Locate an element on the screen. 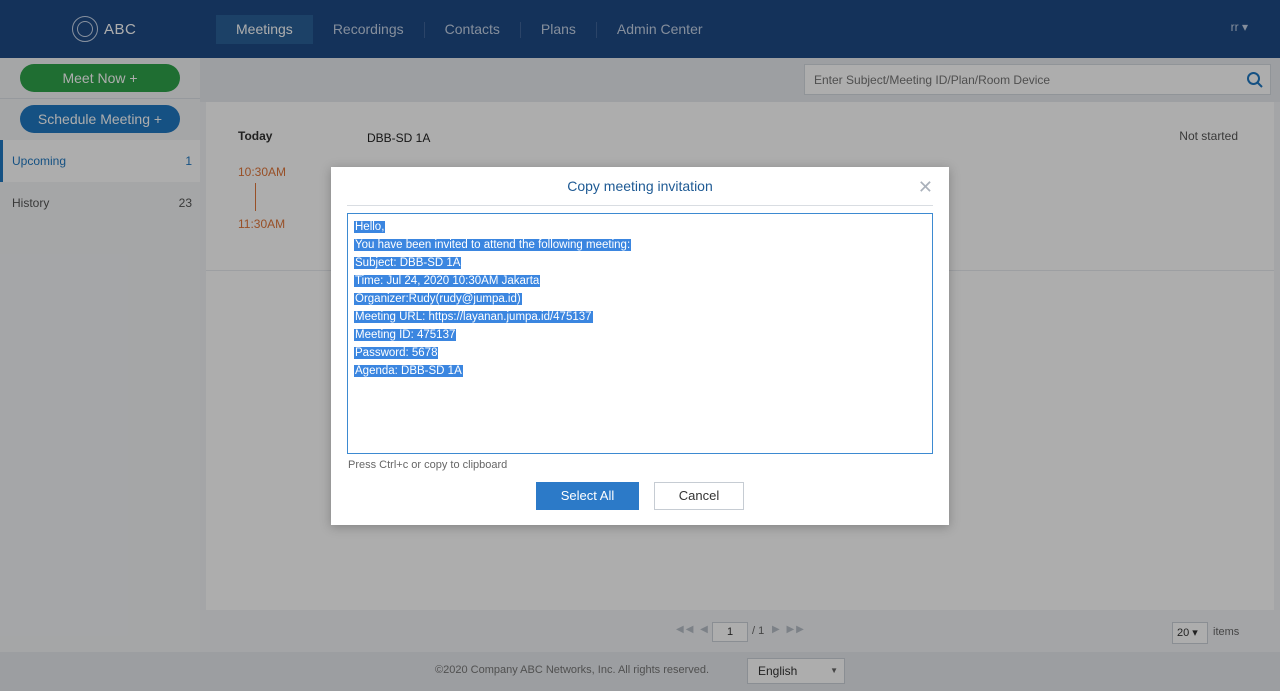  cancel-button: Cancel is located at coordinates (699, 496).